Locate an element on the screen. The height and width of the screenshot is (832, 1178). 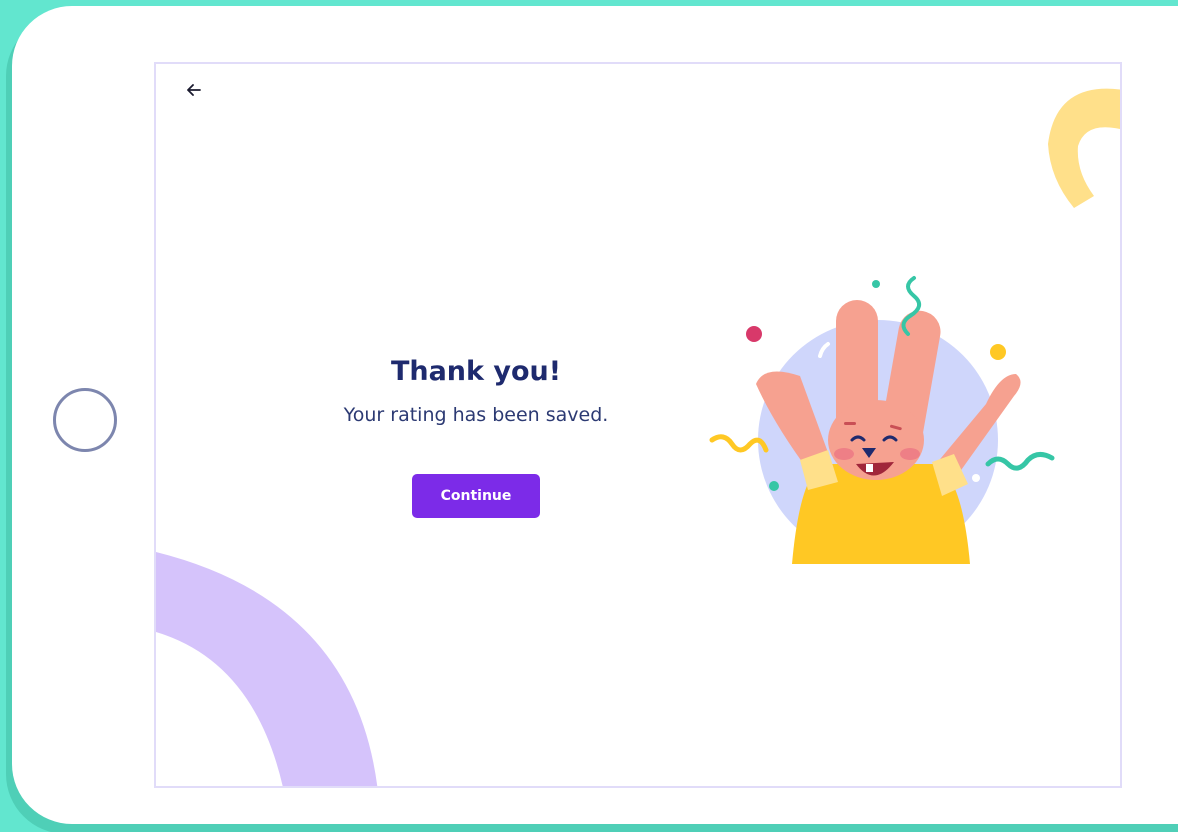
celebrating-bunny-illustration is located at coordinates (882, 423).